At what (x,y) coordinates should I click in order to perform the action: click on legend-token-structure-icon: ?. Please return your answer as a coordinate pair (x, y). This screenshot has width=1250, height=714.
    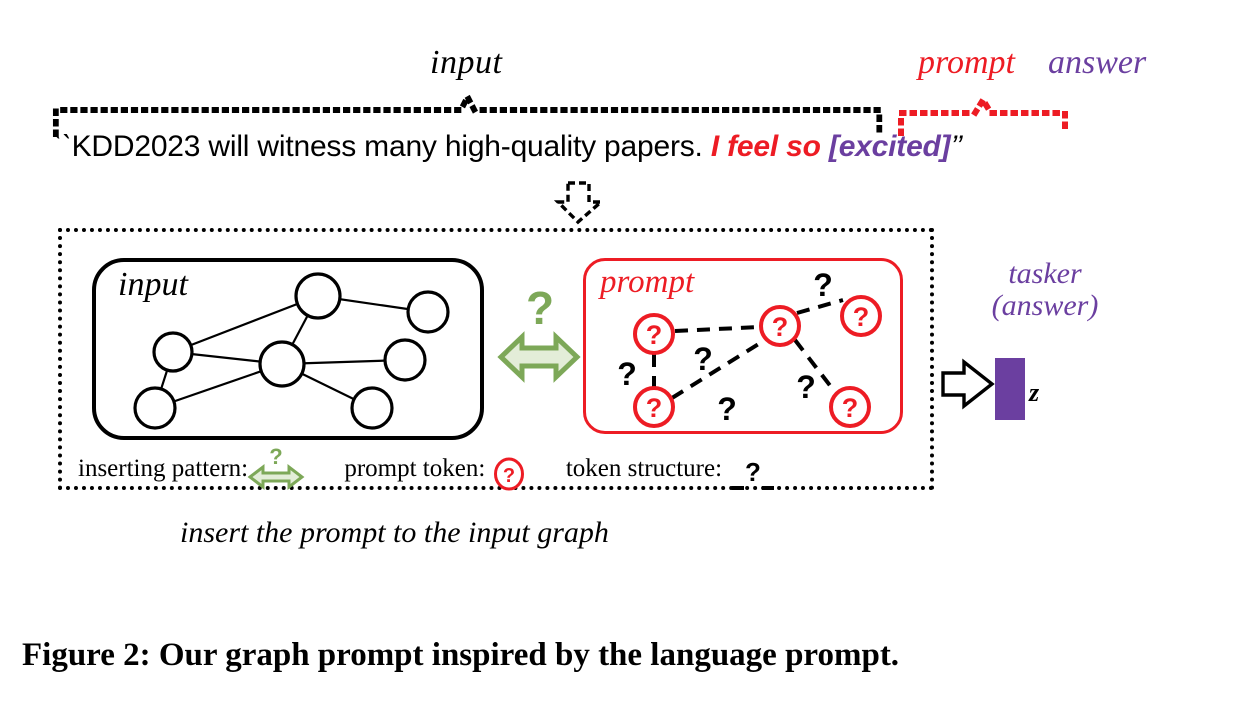
    Looking at the image, I should click on (753, 473).